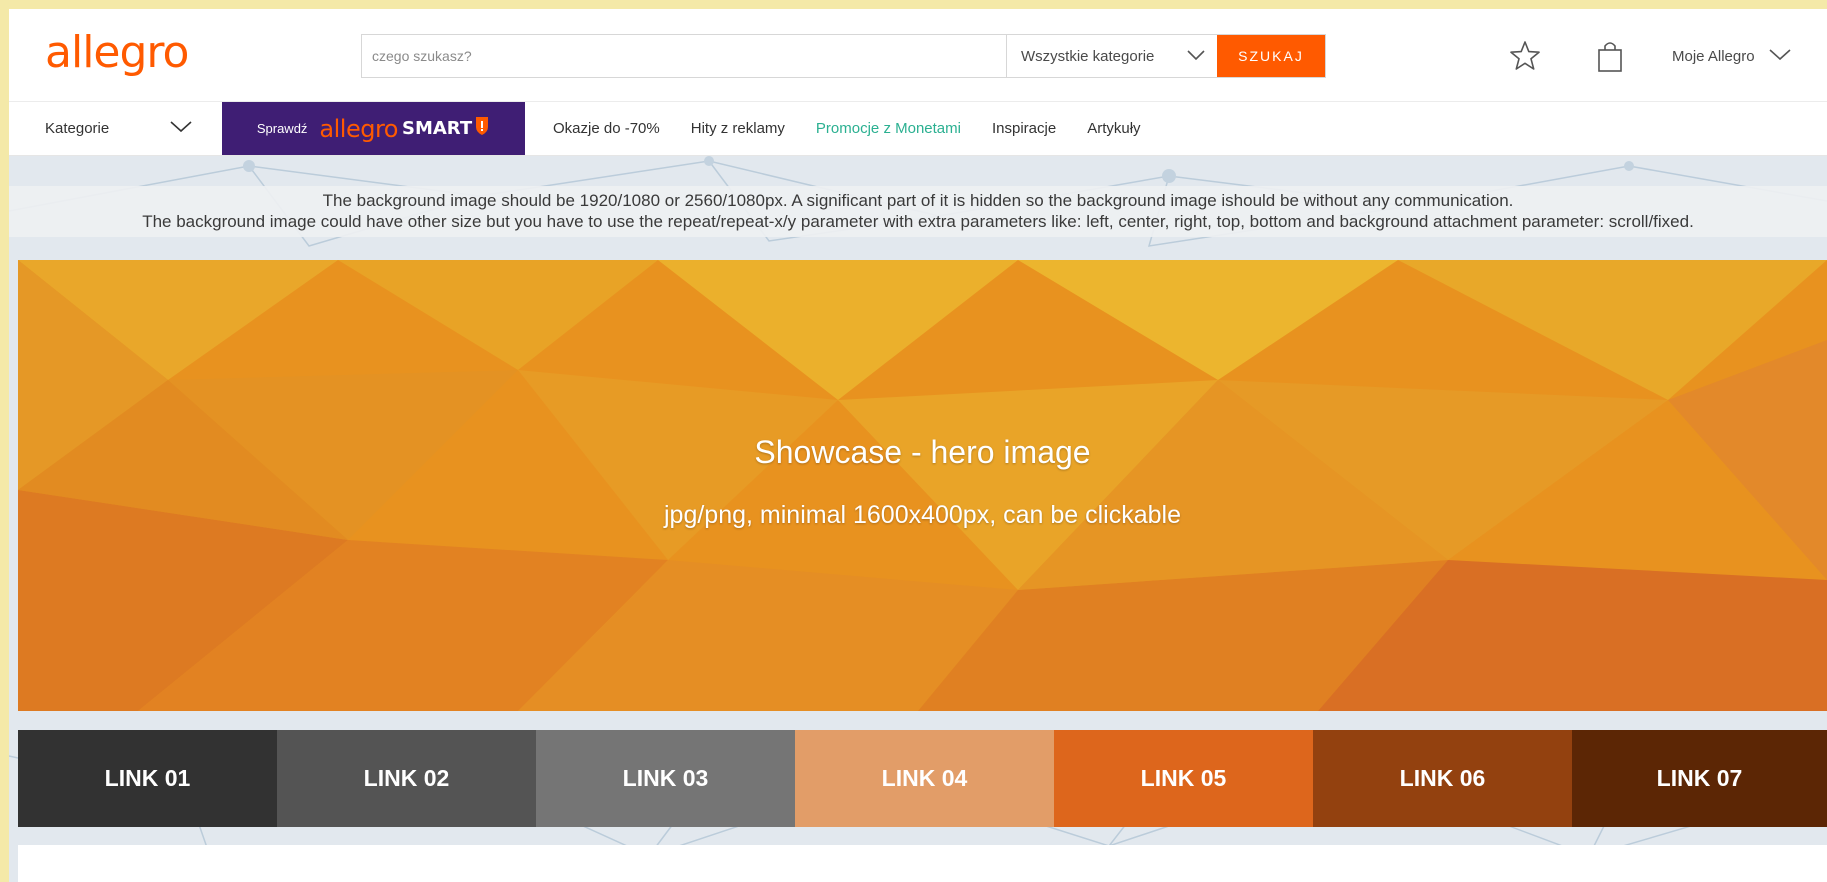 This screenshot has height=882, width=1827. Describe the element at coordinates (358, 128) in the screenshot. I see `smart-logo: allegro` at that location.